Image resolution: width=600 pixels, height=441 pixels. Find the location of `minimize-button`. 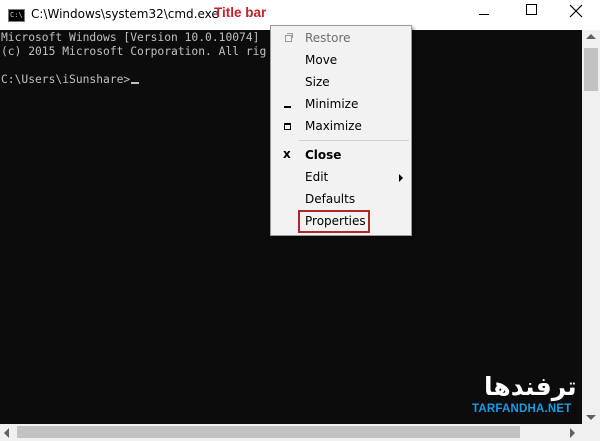

minimize-button is located at coordinates (484, 15).